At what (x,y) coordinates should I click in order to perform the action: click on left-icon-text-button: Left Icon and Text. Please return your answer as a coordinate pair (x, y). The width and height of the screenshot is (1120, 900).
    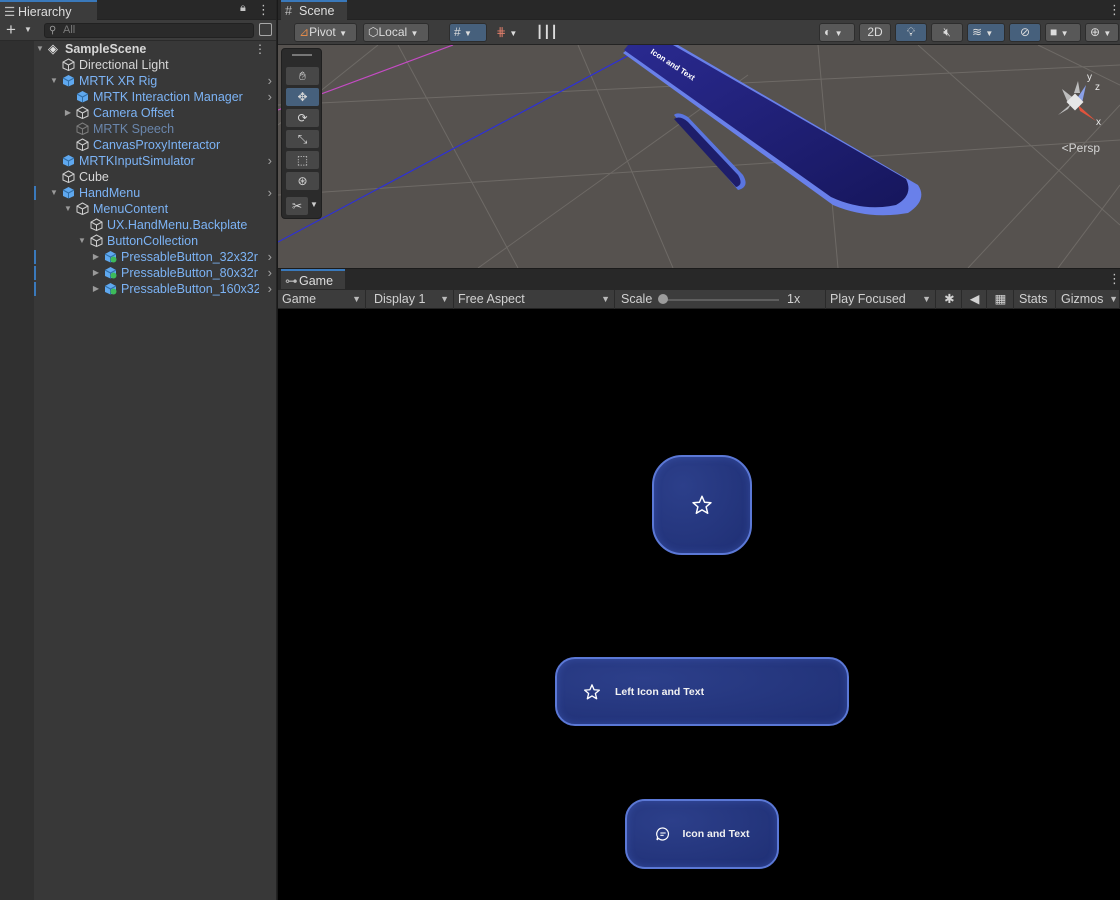
    Looking at the image, I should click on (702, 691).